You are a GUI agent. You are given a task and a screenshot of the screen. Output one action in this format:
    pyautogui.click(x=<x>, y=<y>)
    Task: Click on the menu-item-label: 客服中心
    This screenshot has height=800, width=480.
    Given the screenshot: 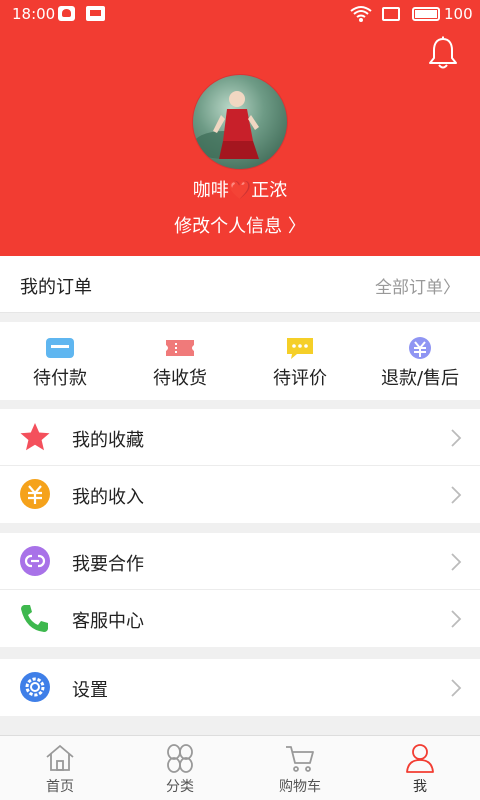 What is the action you would take?
    pyautogui.click(x=108, y=621)
    